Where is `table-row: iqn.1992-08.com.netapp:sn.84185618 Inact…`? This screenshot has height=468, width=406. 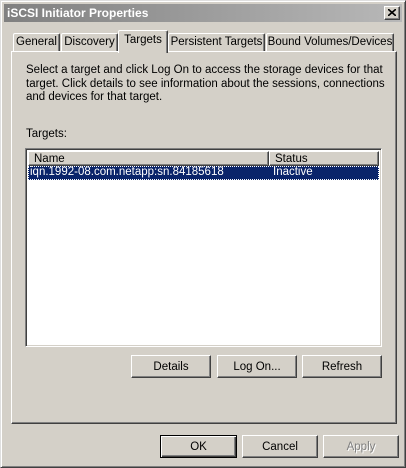
table-row: iqn.1992-08.com.netapp:sn.84185618 Inact… is located at coordinates (203, 173).